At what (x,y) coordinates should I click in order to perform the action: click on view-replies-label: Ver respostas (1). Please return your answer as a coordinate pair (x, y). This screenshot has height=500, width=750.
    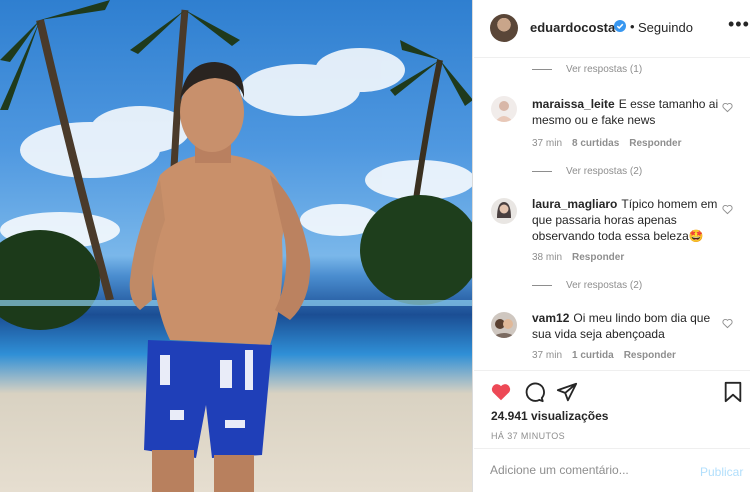
    Looking at the image, I should click on (604, 69).